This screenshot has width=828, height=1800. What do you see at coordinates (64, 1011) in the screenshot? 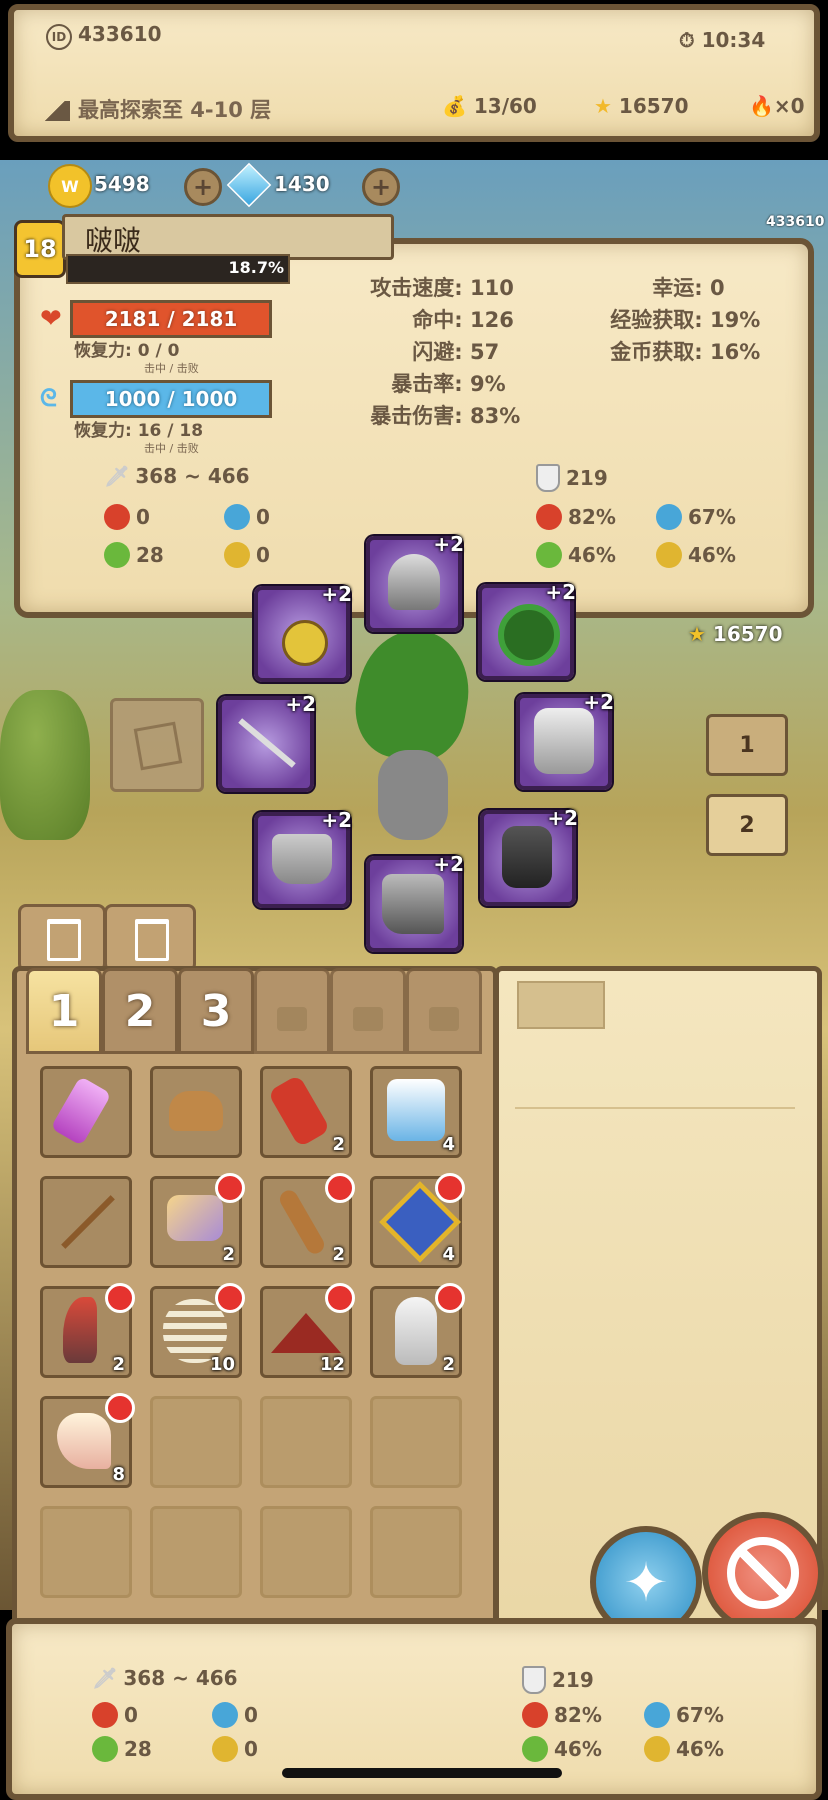
I see `tab-1: 1` at bounding box center [64, 1011].